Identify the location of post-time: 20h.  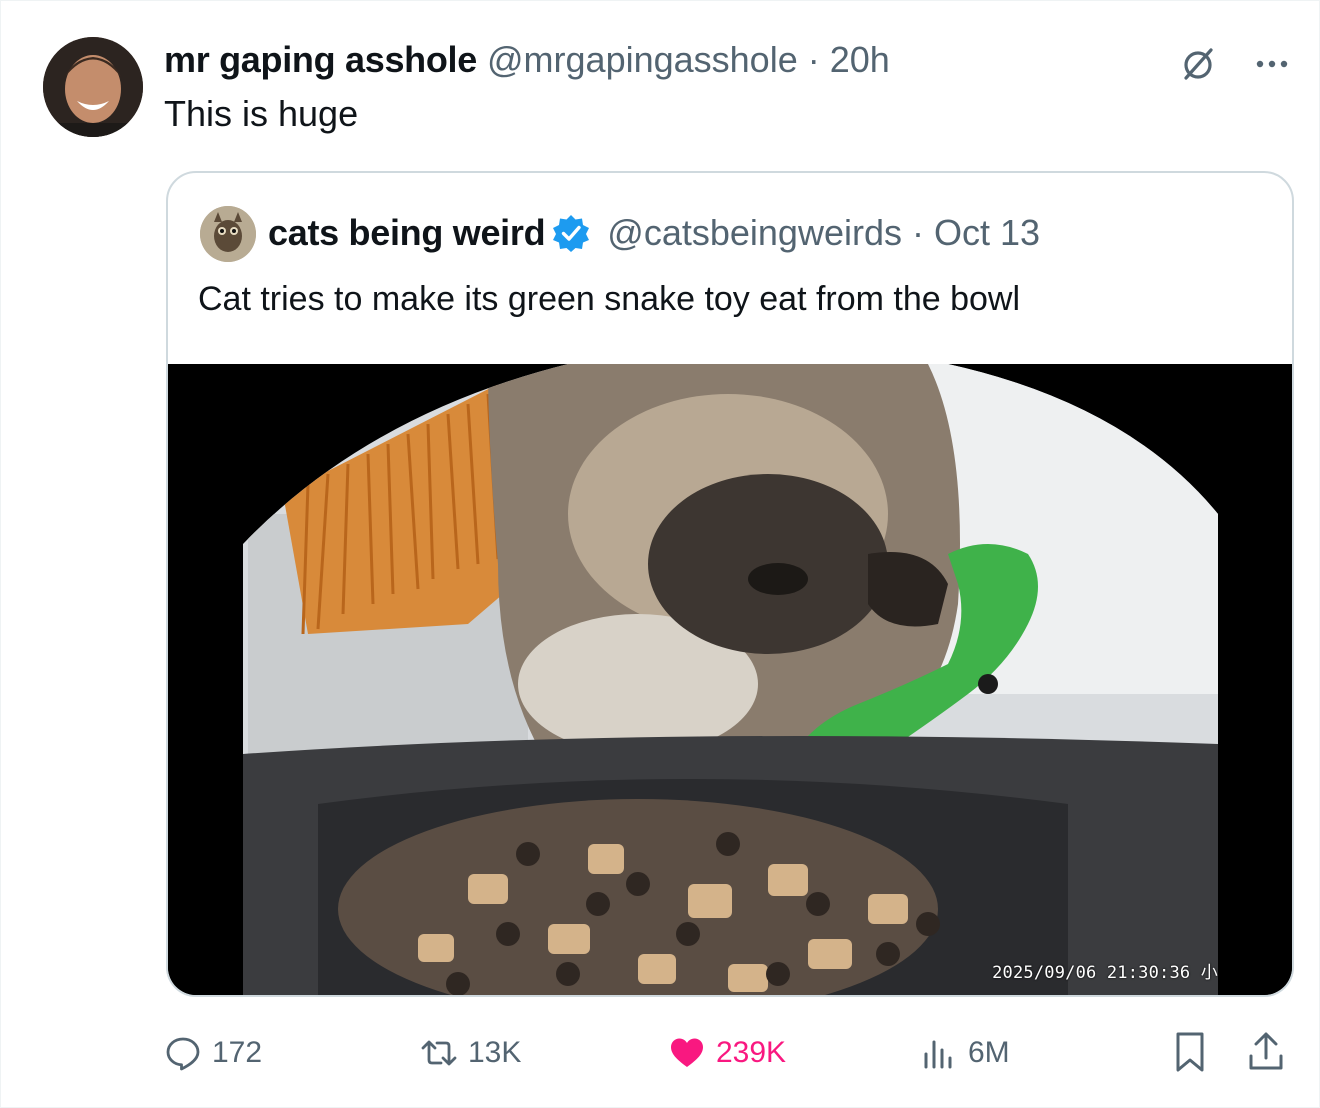
(860, 59).